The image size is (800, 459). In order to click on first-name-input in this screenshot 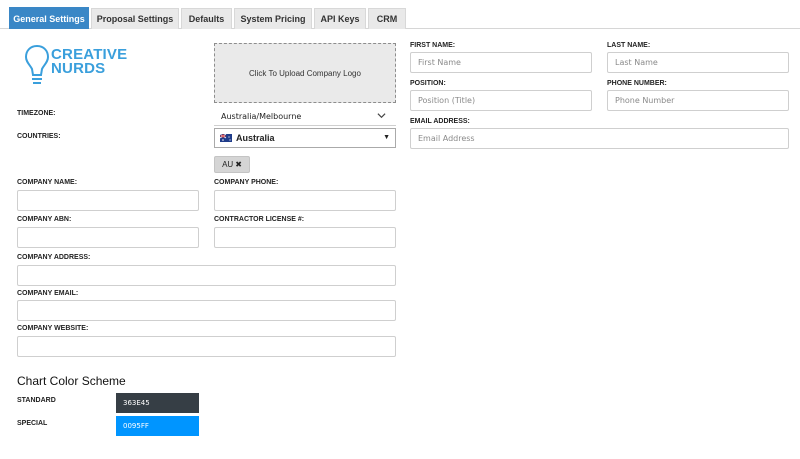, I will do `click(501, 62)`.